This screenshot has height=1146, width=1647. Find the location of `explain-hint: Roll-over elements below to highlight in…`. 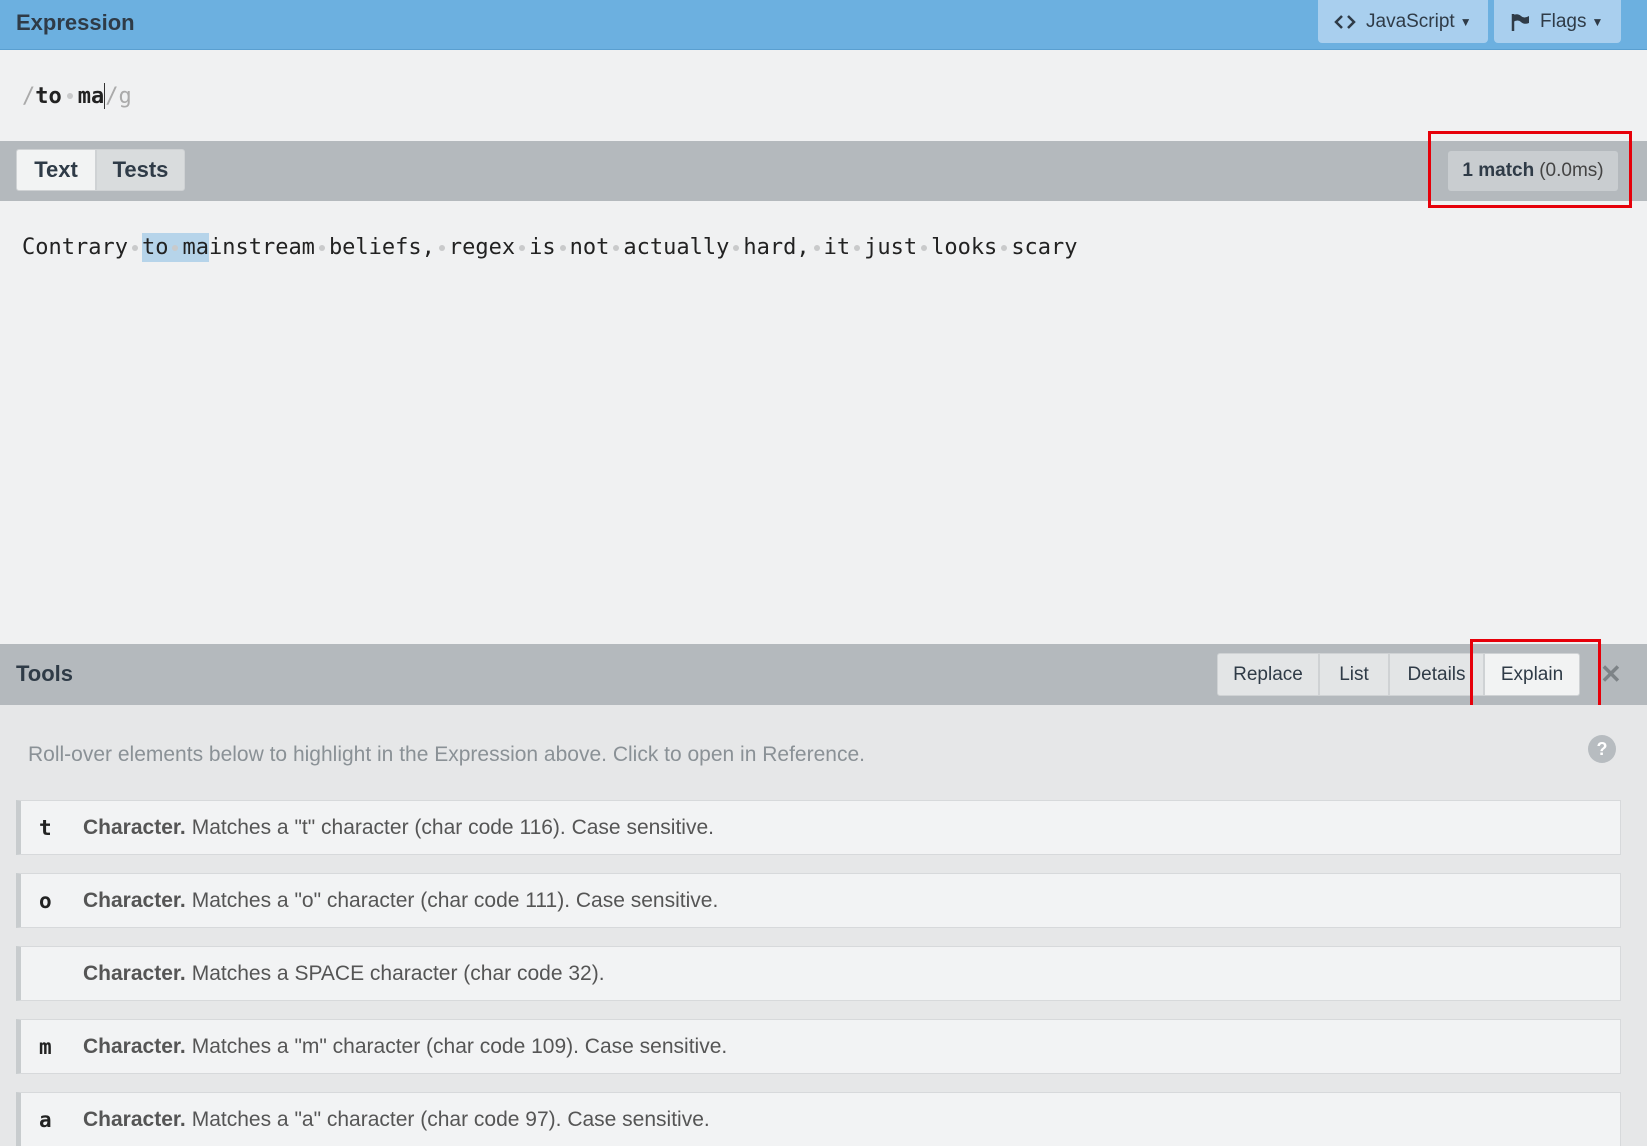

explain-hint: Roll-over elements below to highlight in… is located at coordinates (446, 754).